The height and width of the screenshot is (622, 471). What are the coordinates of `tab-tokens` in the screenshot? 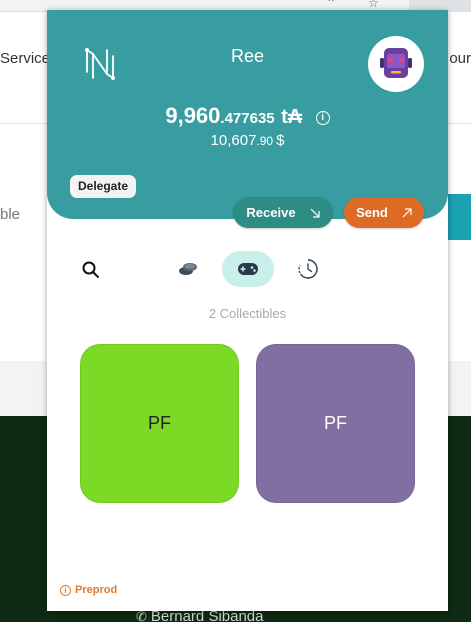 It's located at (188, 269).